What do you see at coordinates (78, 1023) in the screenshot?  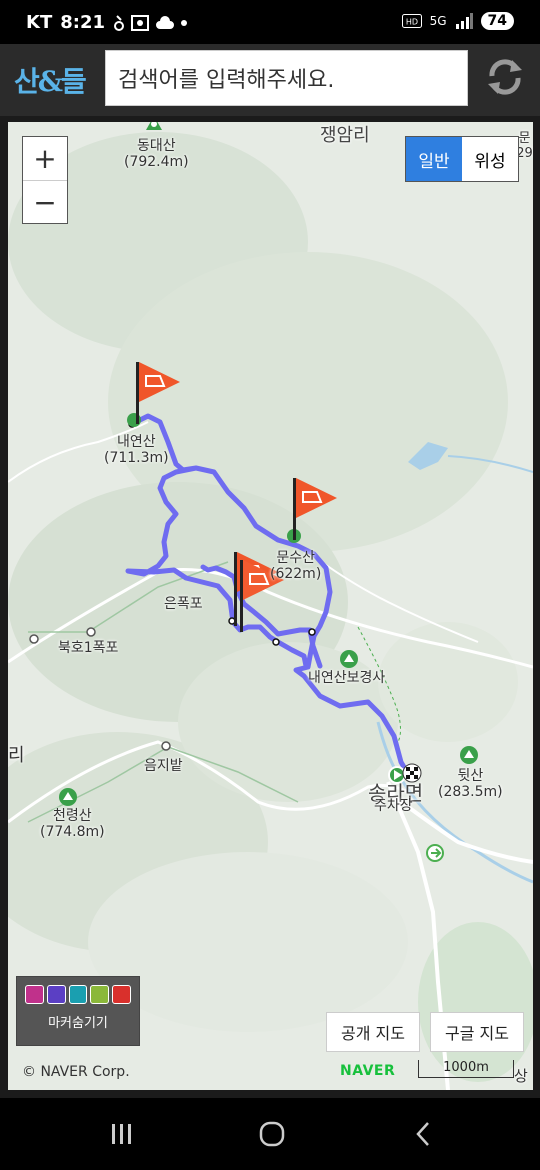 I see `marker-toggle-label: 마커숨기기` at bounding box center [78, 1023].